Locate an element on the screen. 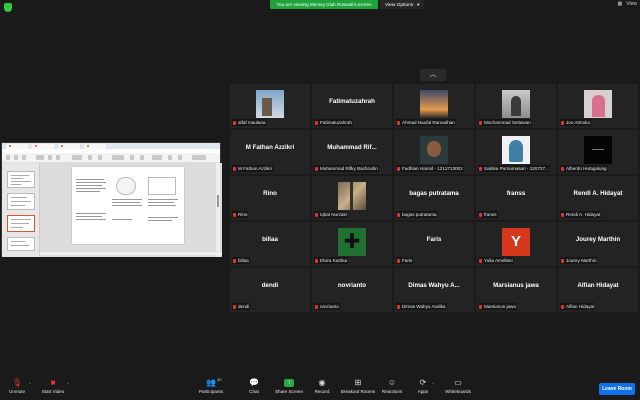  slide-thumbnail-panel is located at coordinates (21, 210).